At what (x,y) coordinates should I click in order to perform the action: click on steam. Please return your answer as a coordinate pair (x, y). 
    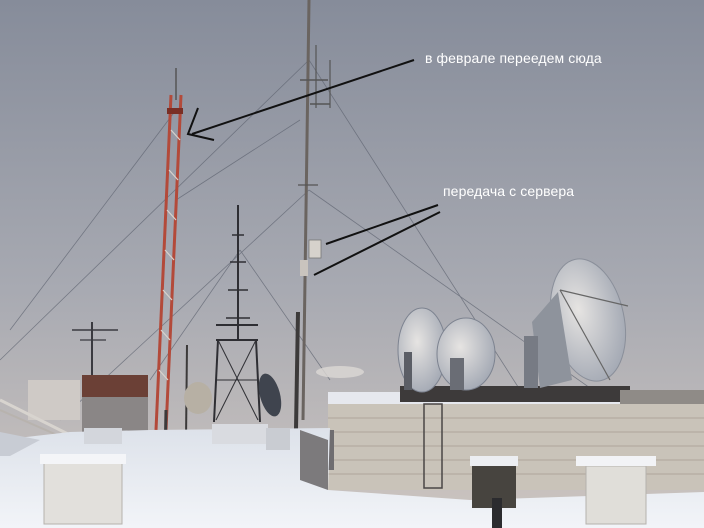
    Looking at the image, I should click on (340, 372).